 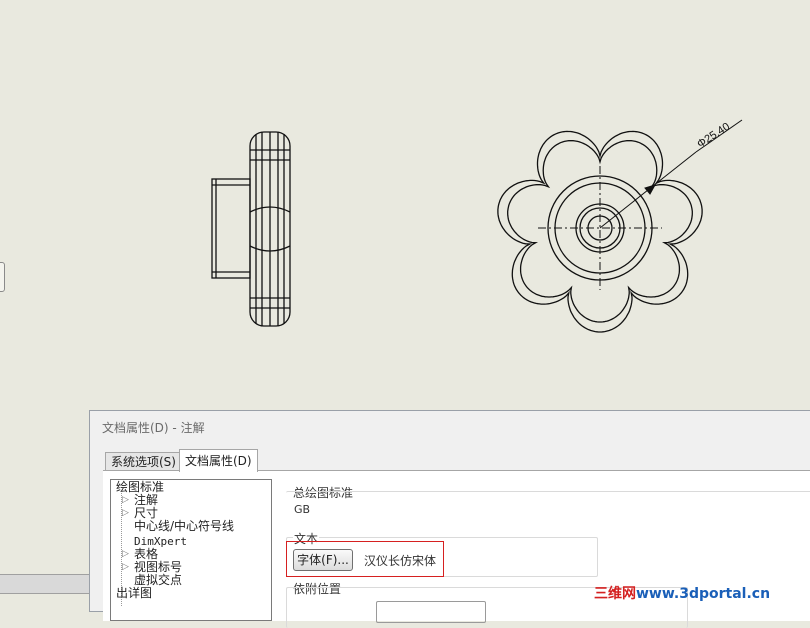 What do you see at coordinates (146, 500) in the screenshot?
I see `tree-item-label: 注解` at bounding box center [146, 500].